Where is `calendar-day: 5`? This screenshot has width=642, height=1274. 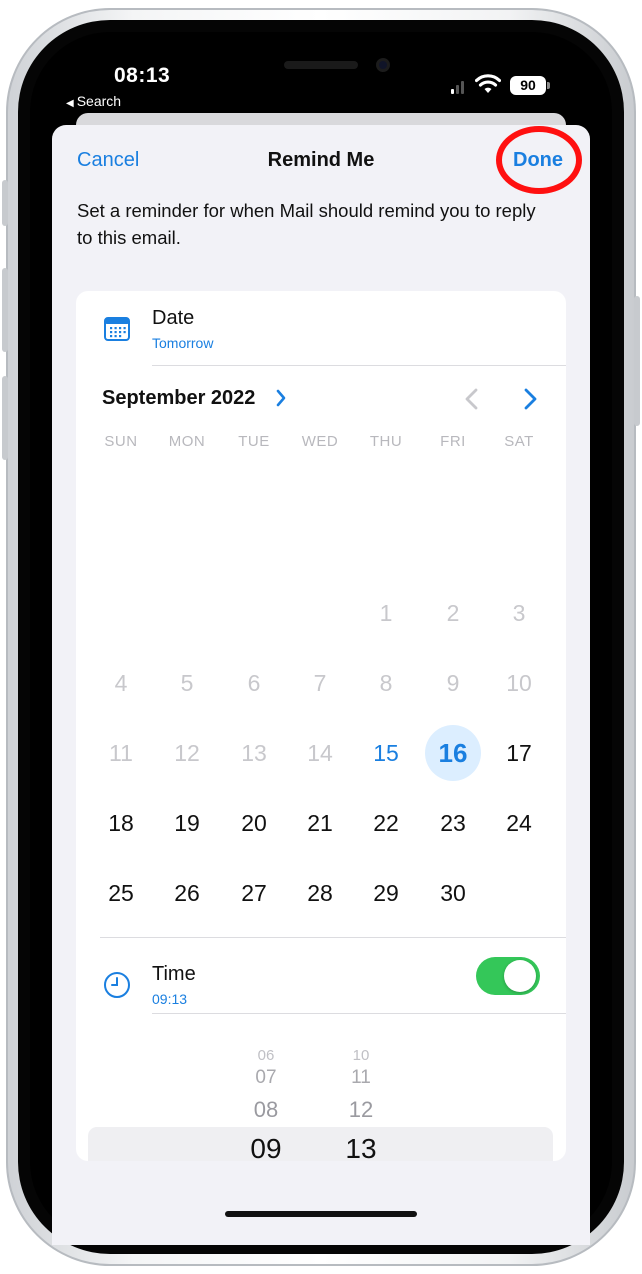
calendar-day: 5 is located at coordinates (187, 683).